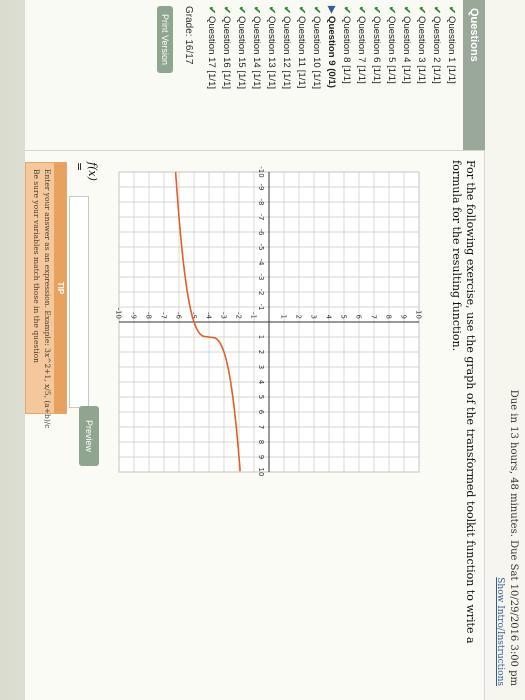 Image resolution: width=525 pixels, height=700 pixels. I want to click on print-version-button: Print Version, so click(165, 40).